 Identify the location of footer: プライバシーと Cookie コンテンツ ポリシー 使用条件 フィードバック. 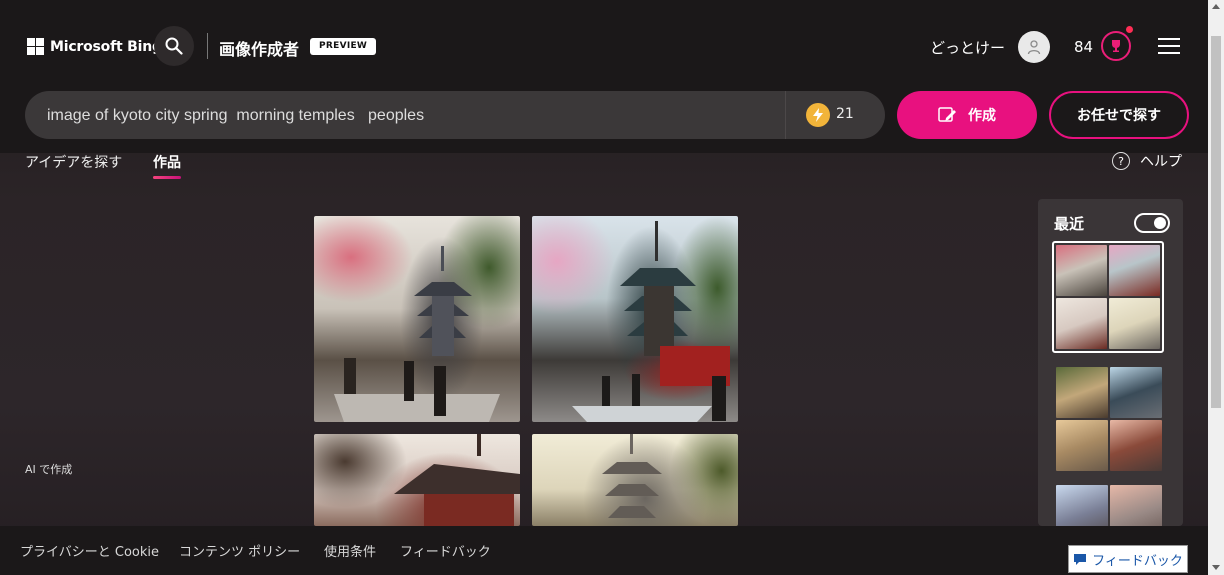
(604, 550).